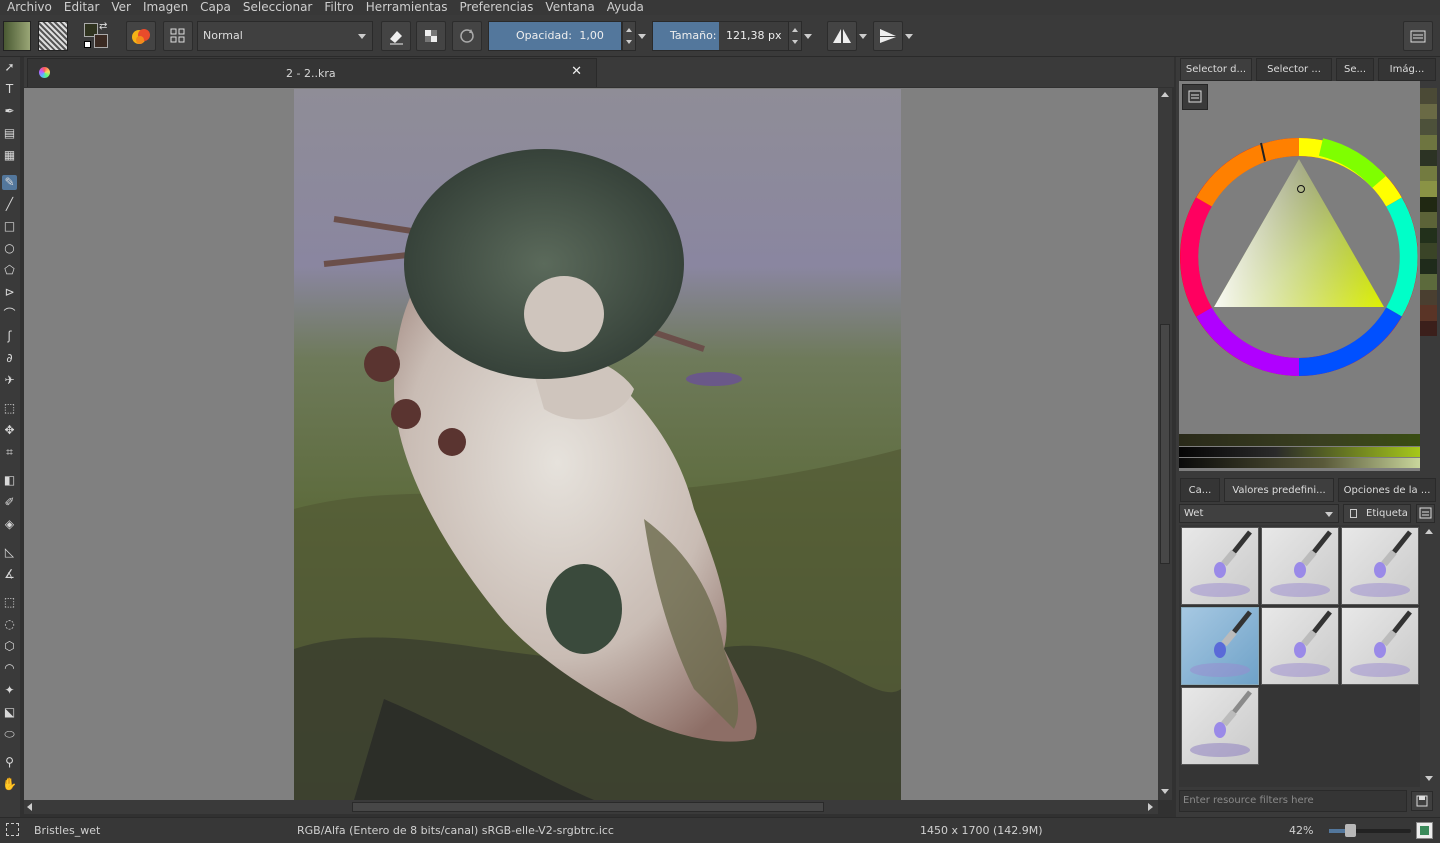 The height and width of the screenshot is (843, 1440). Describe the element at coordinates (569, 7) in the screenshot. I see `menu-ventana: Ventana` at that location.